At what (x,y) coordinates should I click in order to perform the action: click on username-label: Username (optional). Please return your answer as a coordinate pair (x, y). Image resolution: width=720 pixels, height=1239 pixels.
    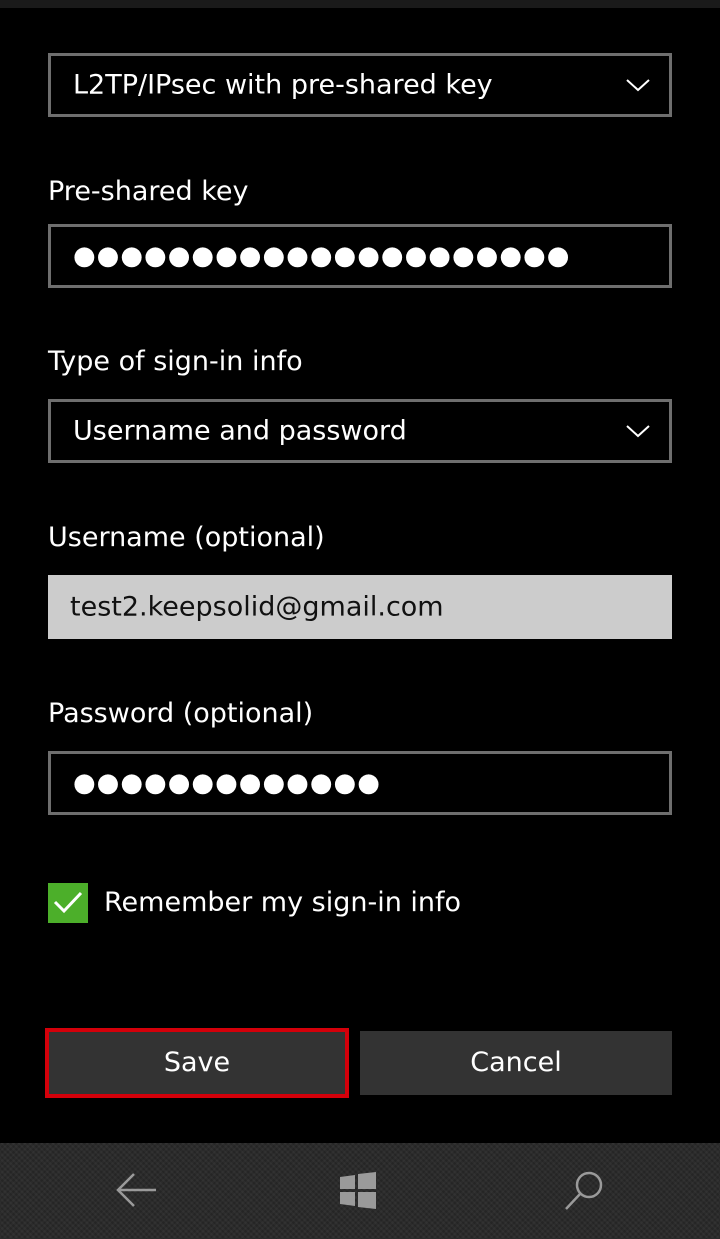
    Looking at the image, I should click on (186, 537).